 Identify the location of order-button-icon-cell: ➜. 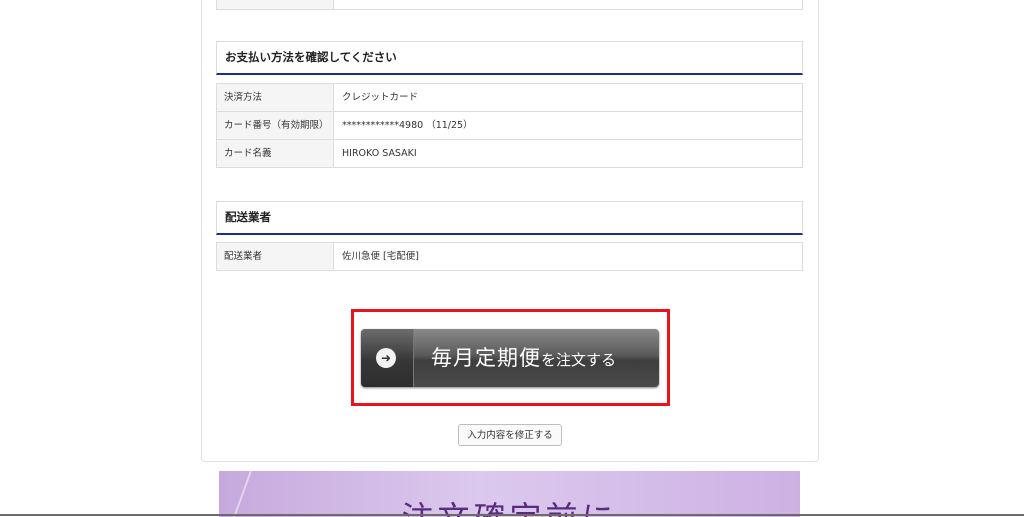
(387, 358).